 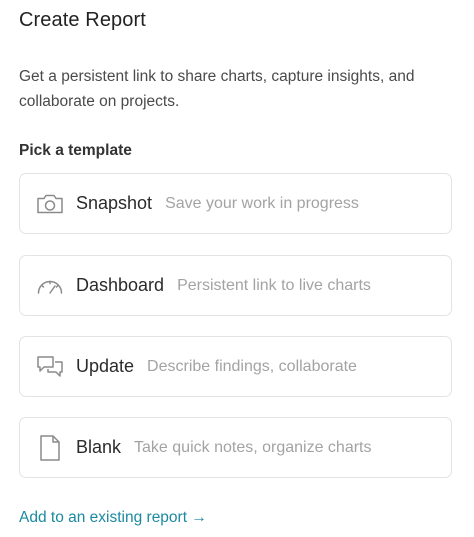 I want to click on template-section-label: Pick a template, so click(x=75, y=150).